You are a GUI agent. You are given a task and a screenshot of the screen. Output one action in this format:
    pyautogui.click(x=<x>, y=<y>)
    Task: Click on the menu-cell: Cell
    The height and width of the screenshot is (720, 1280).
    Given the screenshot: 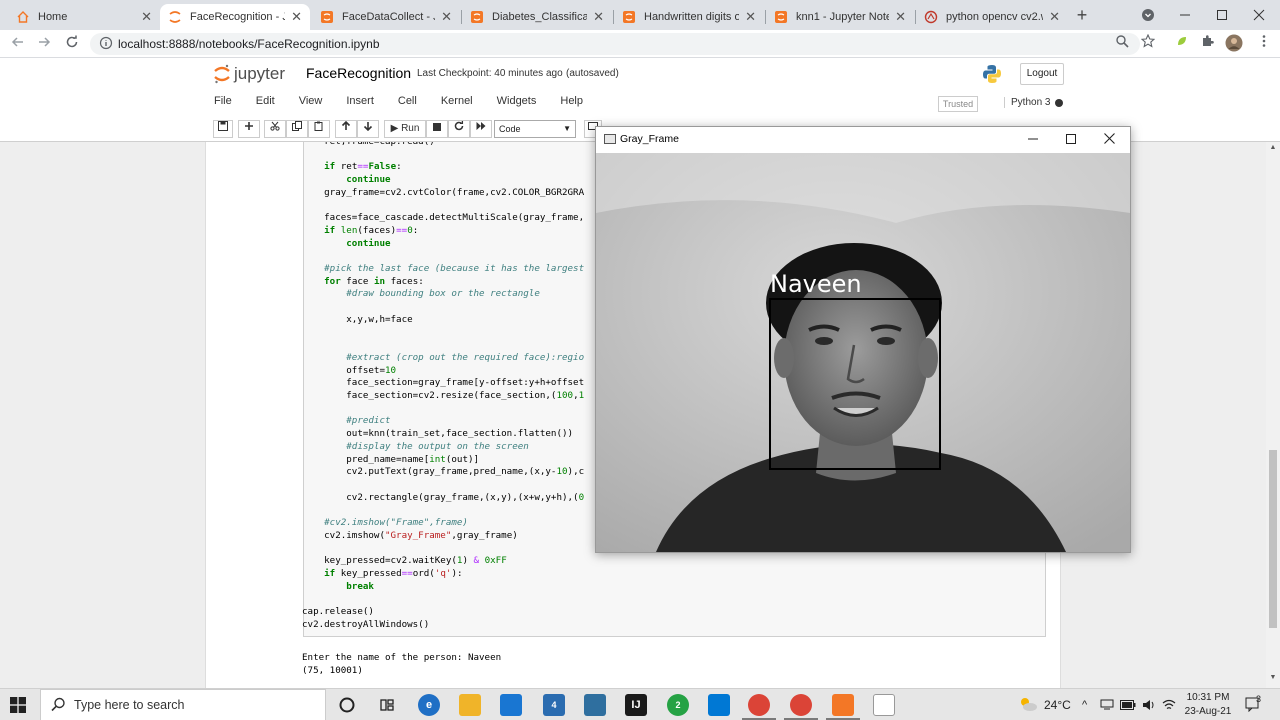 What is the action you would take?
    pyautogui.click(x=407, y=104)
    